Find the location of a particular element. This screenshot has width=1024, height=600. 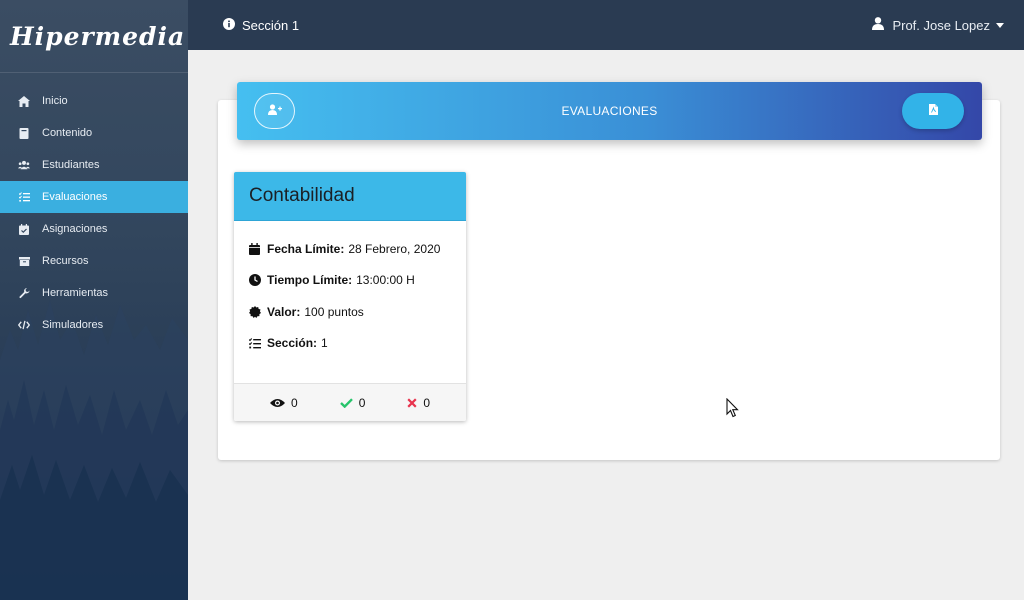

sidebar-item-label: Evaluaciones is located at coordinates (75, 197).